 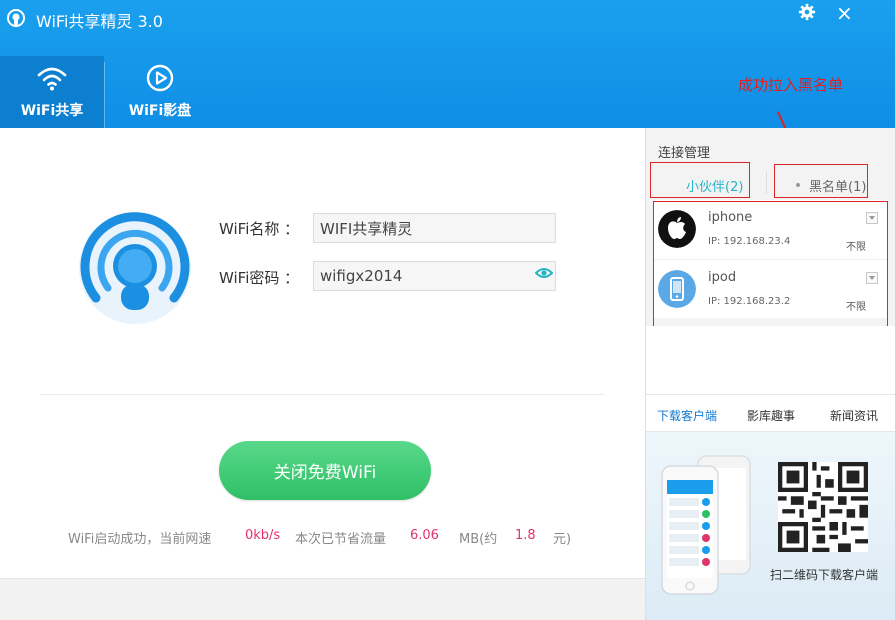 What do you see at coordinates (341, 539) in the screenshot?
I see `status-saved-label: 本次已节省流量` at bounding box center [341, 539].